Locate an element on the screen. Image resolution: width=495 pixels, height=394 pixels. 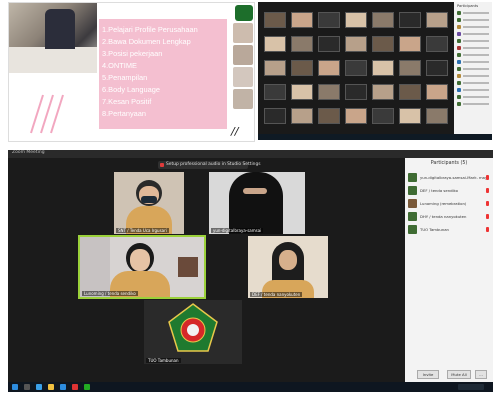
participant-list-item: Lunoming (remebration) is located at coordinates (450, 204).